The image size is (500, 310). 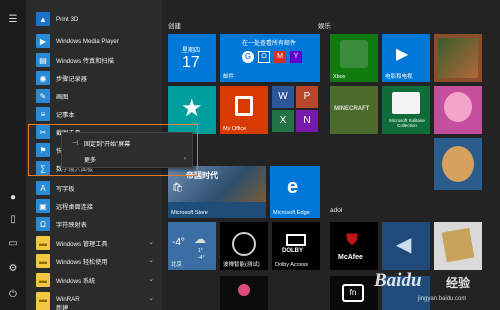 What do you see at coordinates (43, 78) in the screenshot?
I see `steps-recorder-icon: ◉` at bounding box center [43, 78].